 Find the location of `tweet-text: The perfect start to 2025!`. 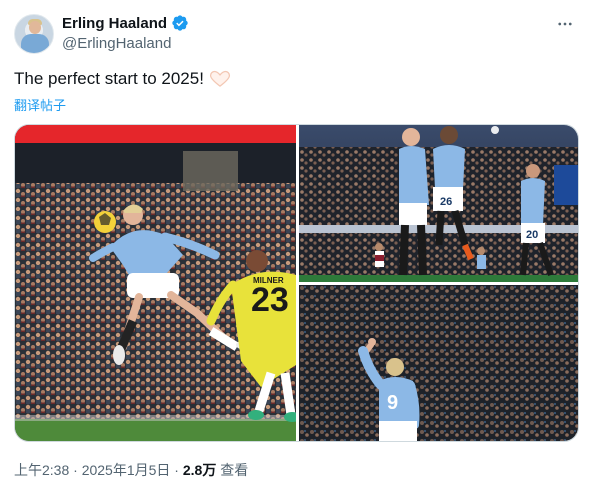

tweet-text: The perfect start to 2025! is located at coordinates (122, 79).